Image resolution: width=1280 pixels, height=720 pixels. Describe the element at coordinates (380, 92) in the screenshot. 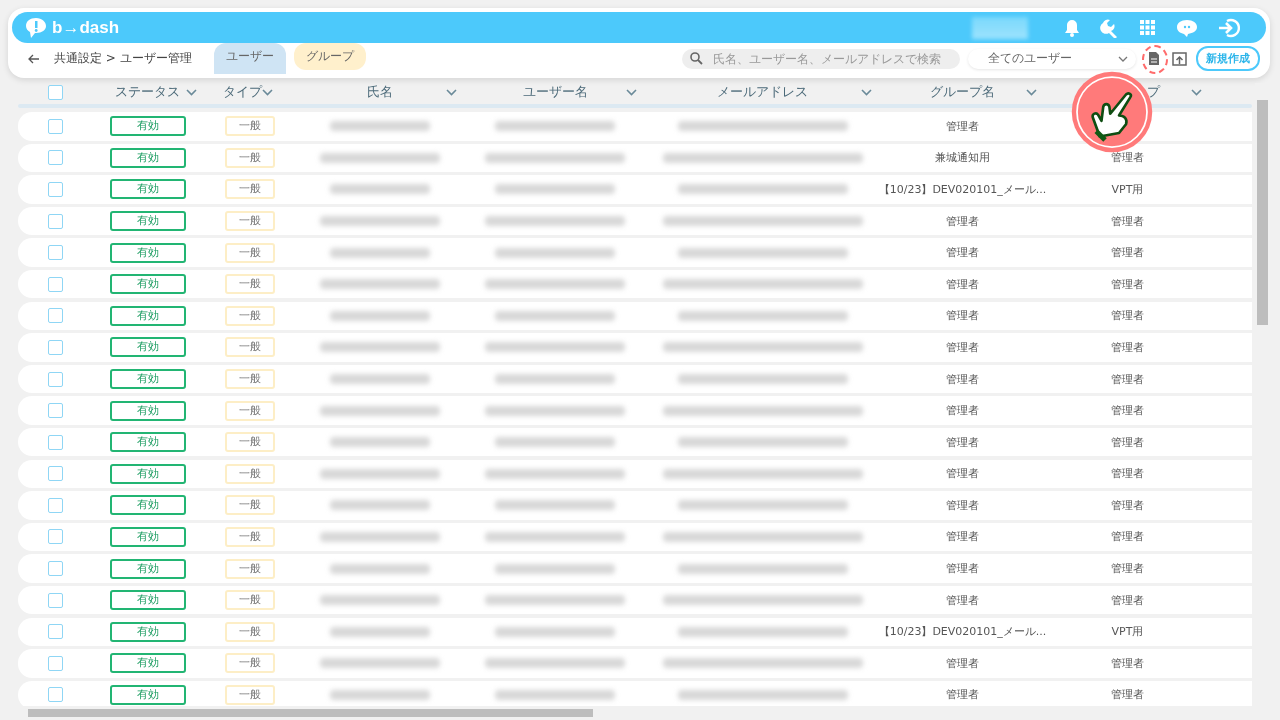

I see `column-header: 氏名` at that location.